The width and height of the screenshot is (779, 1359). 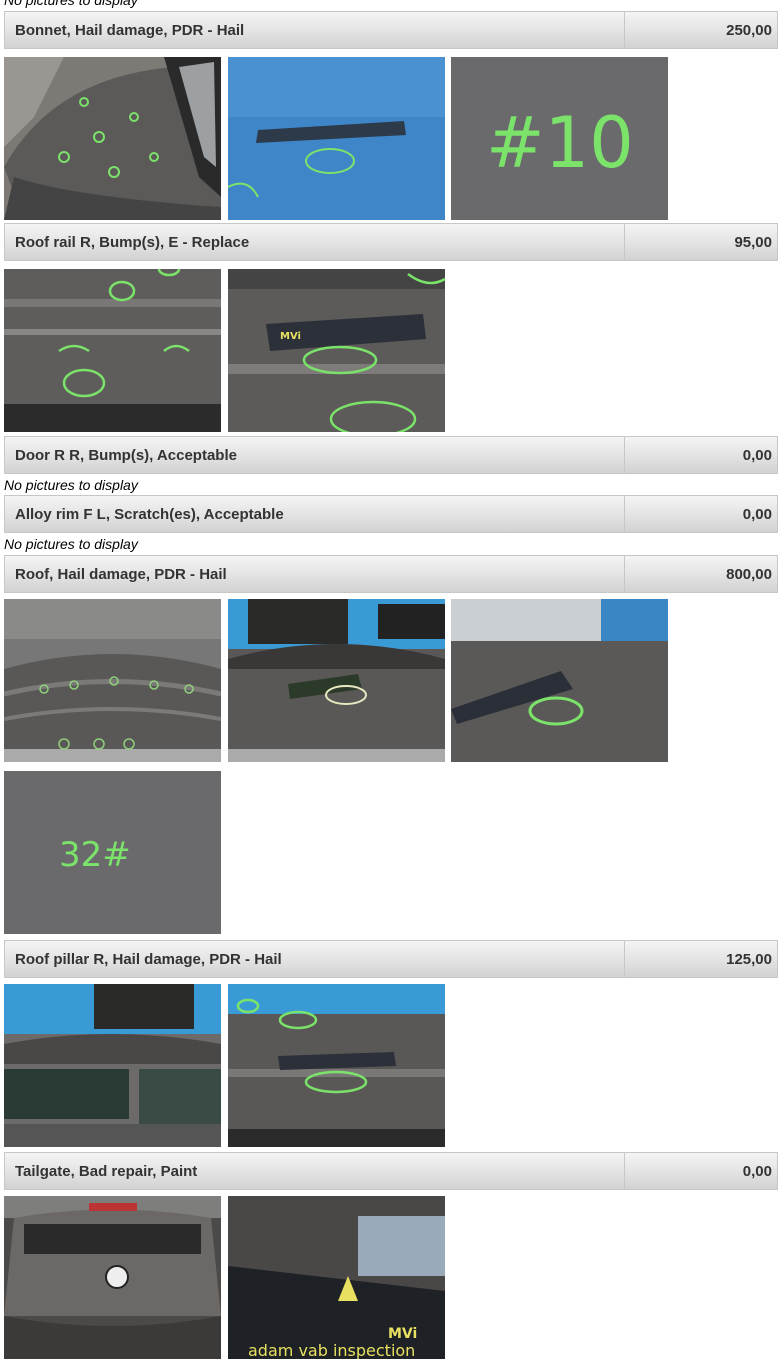 What do you see at coordinates (749, 959) in the screenshot?
I see `damage-amount: 125,00` at bounding box center [749, 959].